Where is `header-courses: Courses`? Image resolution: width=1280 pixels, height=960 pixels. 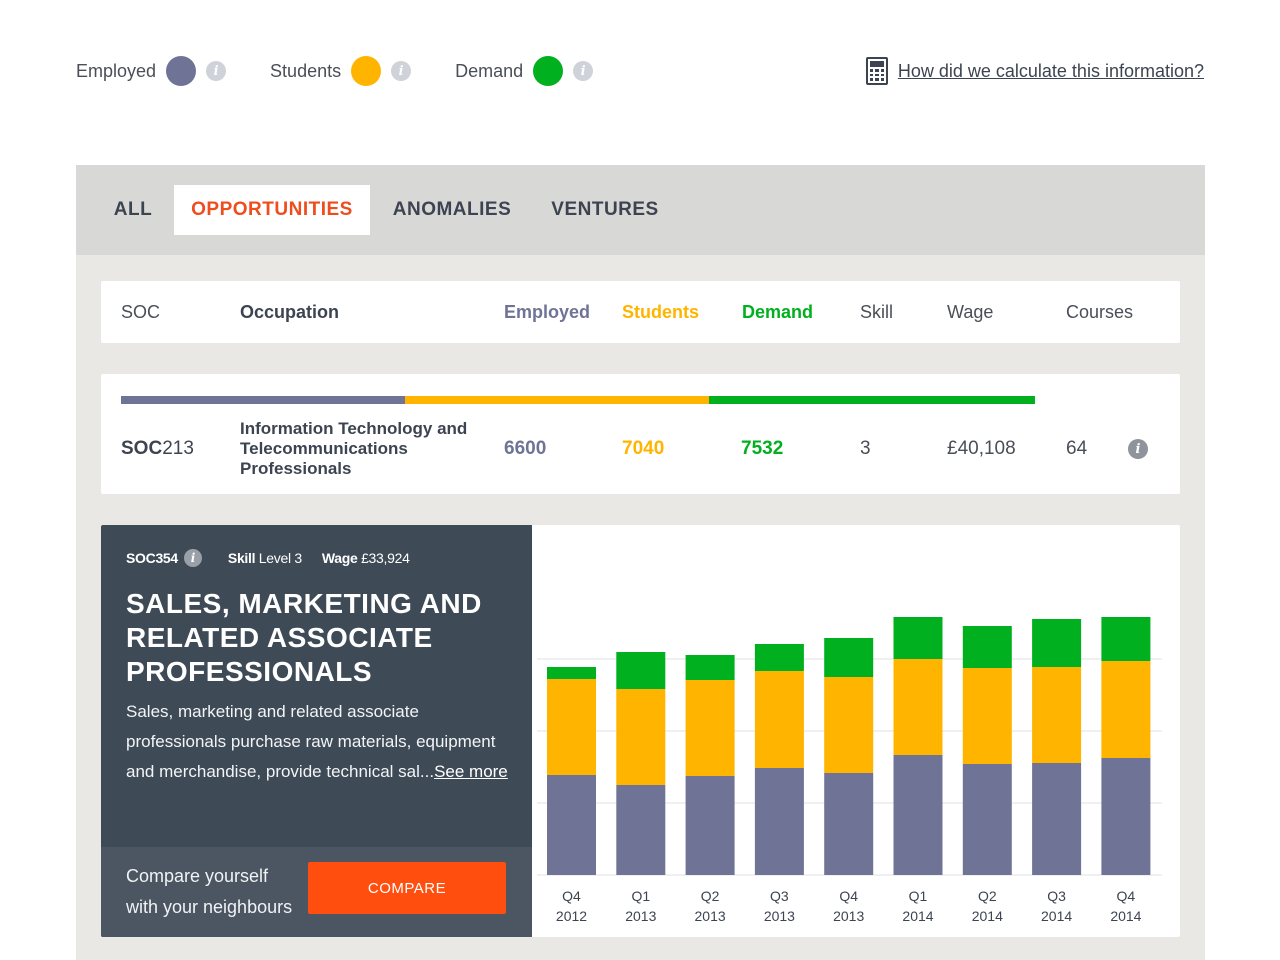
header-courses: Courses is located at coordinates (1099, 312).